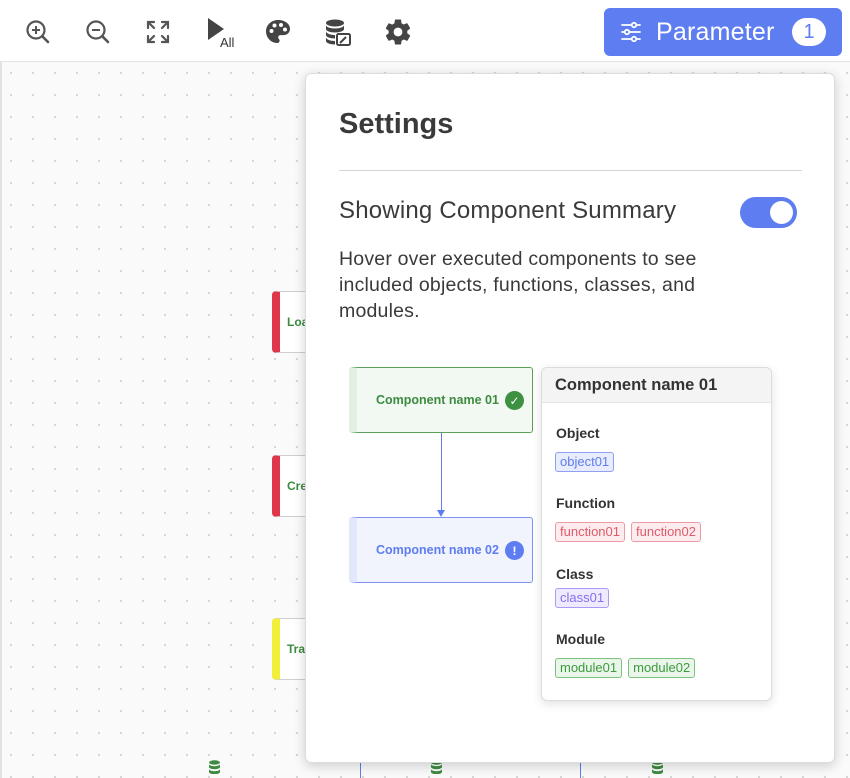 Image resolution: width=850 pixels, height=778 pixels. I want to click on example-edge, so click(441, 473).